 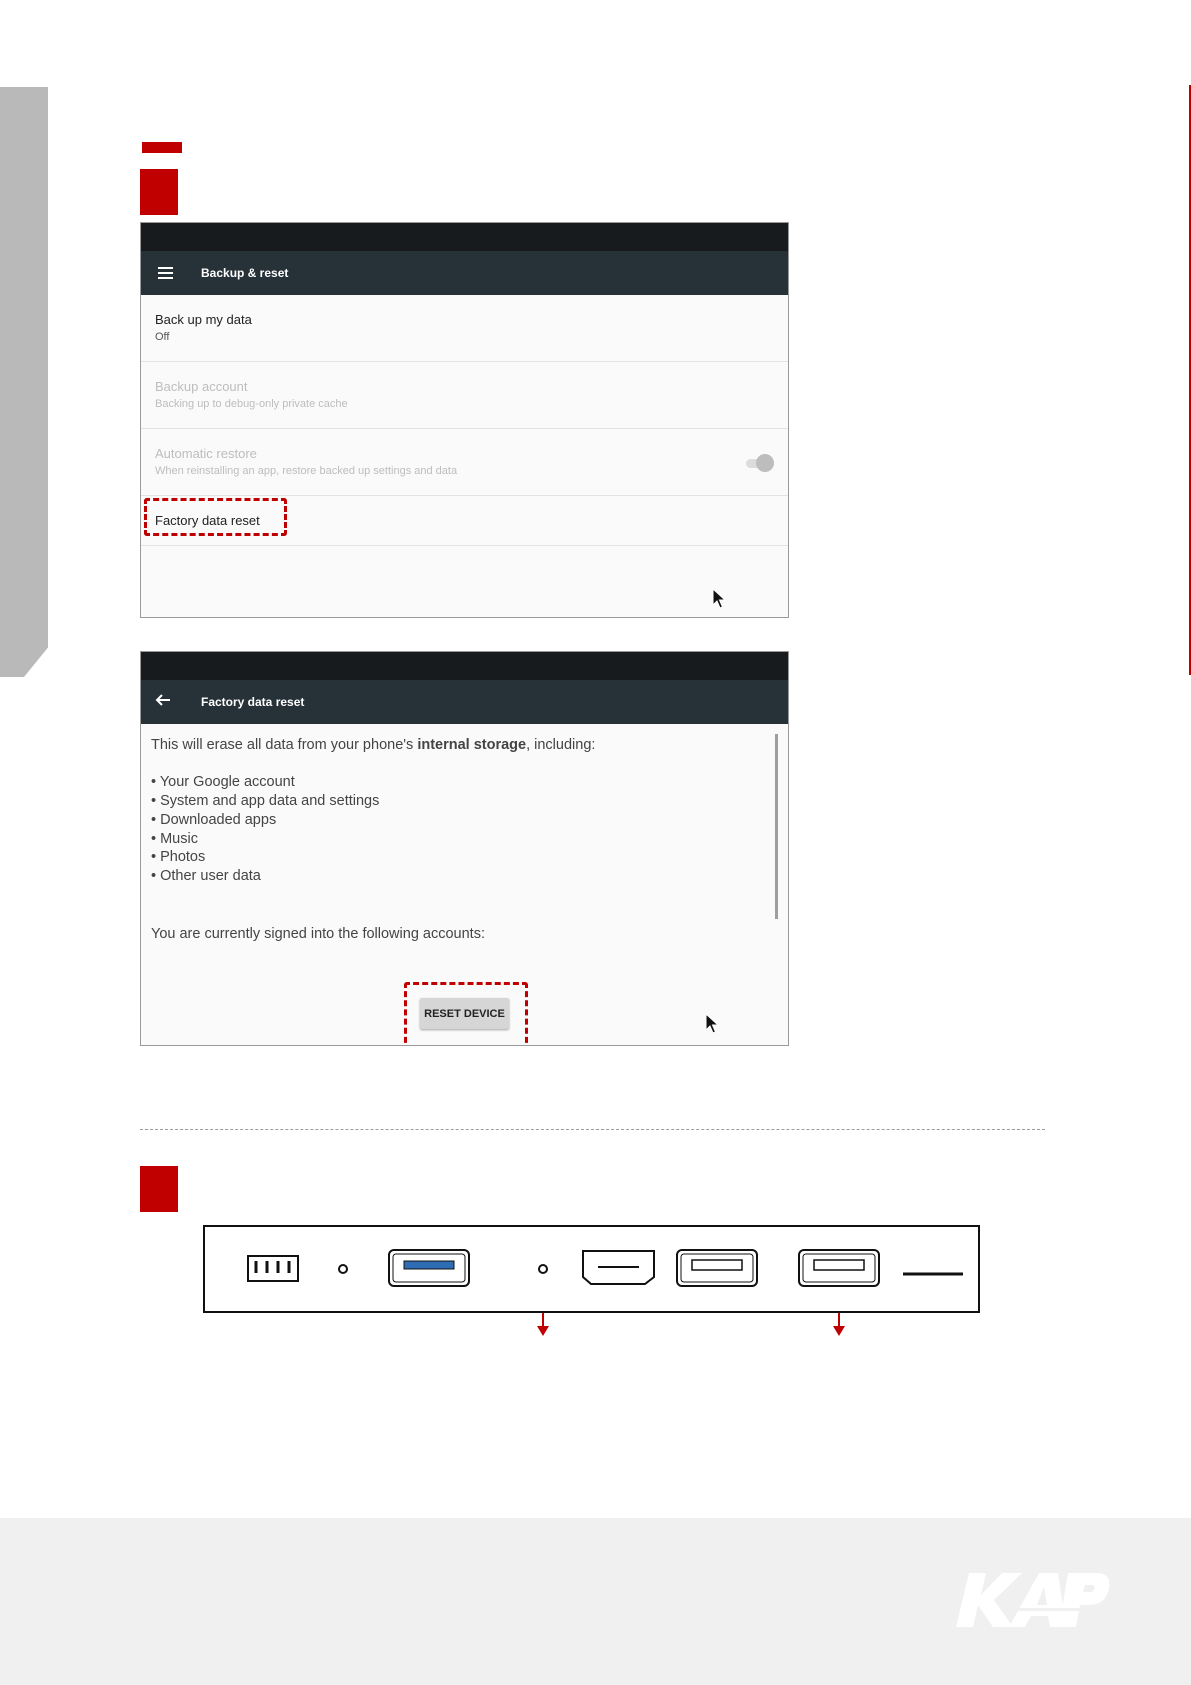 What do you see at coordinates (839, 1331) in the screenshot?
I see `usb-port-arrow-head` at bounding box center [839, 1331].